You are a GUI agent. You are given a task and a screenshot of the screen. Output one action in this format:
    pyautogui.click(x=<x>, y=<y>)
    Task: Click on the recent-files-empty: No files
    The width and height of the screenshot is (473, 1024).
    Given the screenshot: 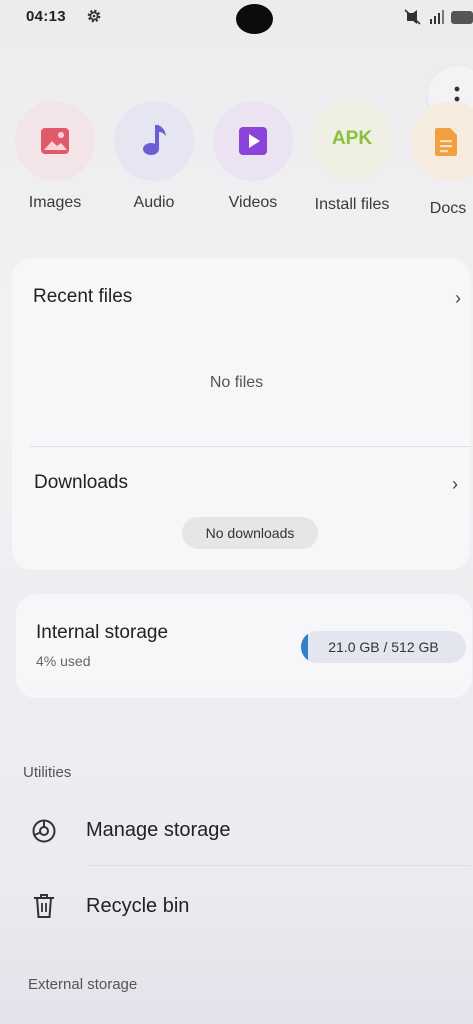 What is the action you would take?
    pyautogui.click(x=236, y=382)
    